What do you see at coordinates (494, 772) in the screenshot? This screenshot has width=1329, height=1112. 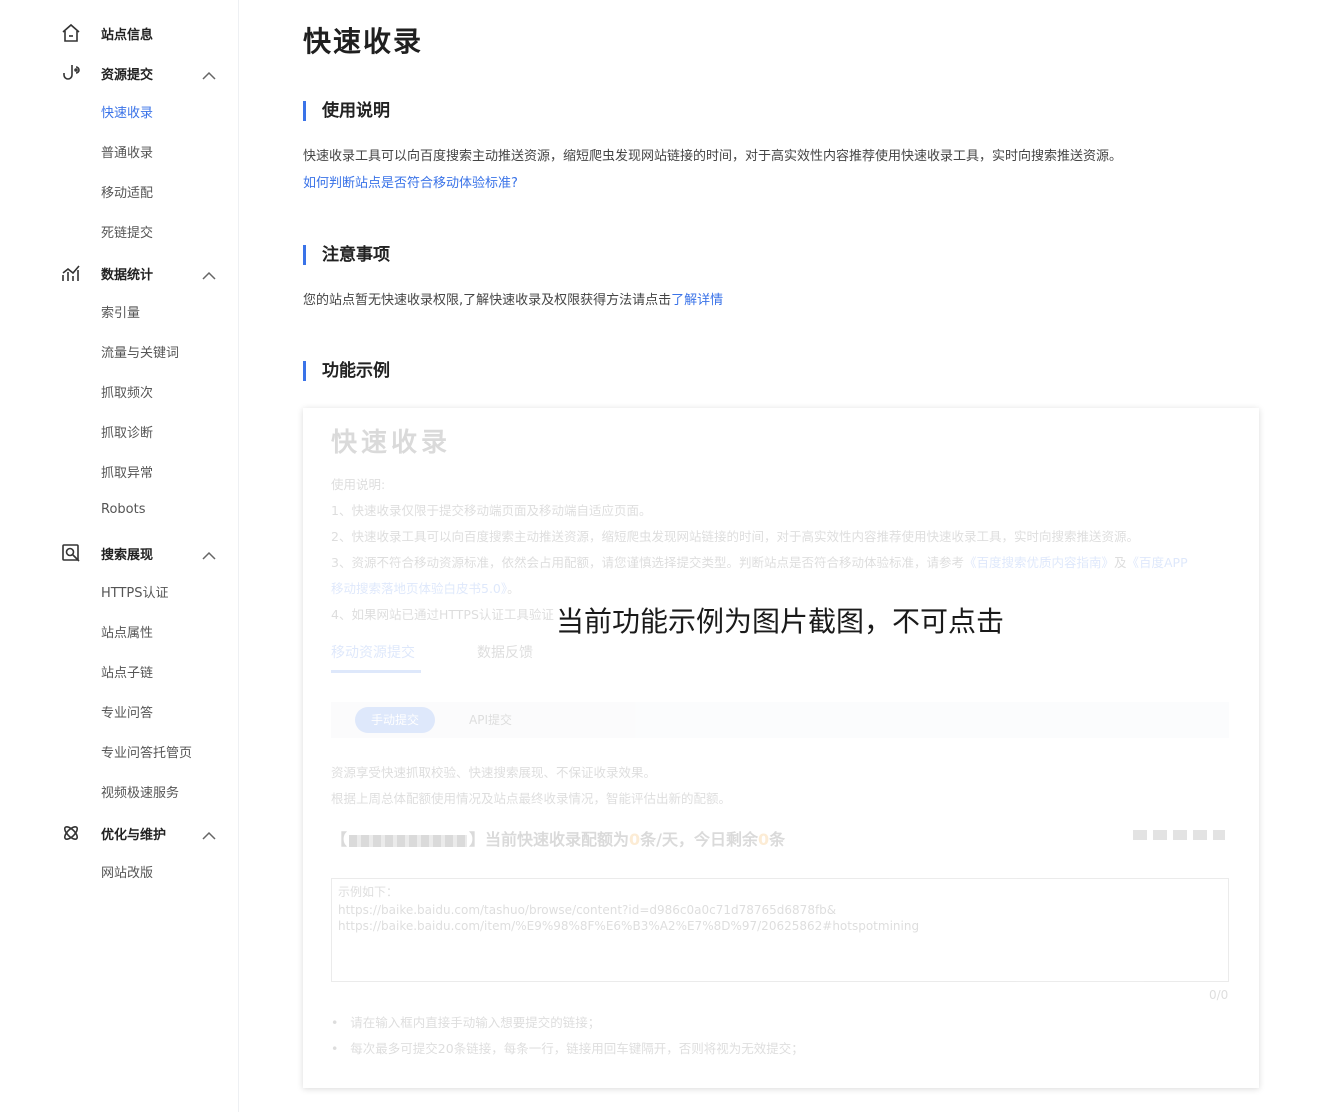 I see `example-desc: 资源享受快速抓取校验、快速搜索展现、不保证收录效果。` at bounding box center [494, 772].